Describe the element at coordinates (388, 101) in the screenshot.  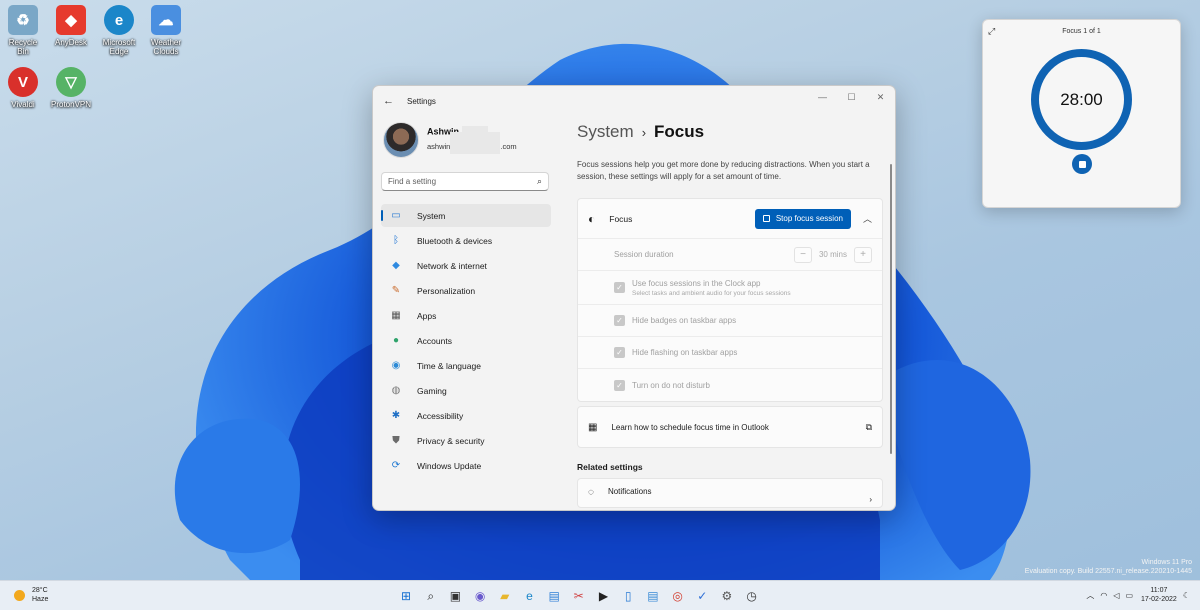
I see `back-arrow-icon: ←` at that location.